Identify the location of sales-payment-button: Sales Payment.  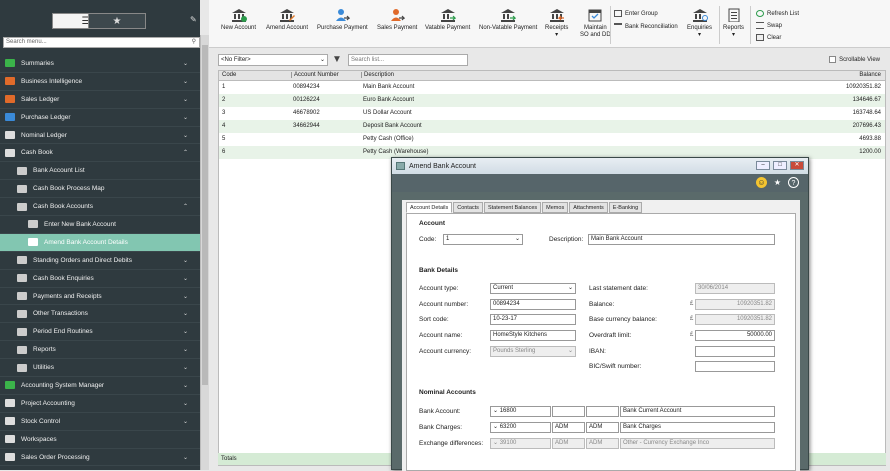
(397, 20).